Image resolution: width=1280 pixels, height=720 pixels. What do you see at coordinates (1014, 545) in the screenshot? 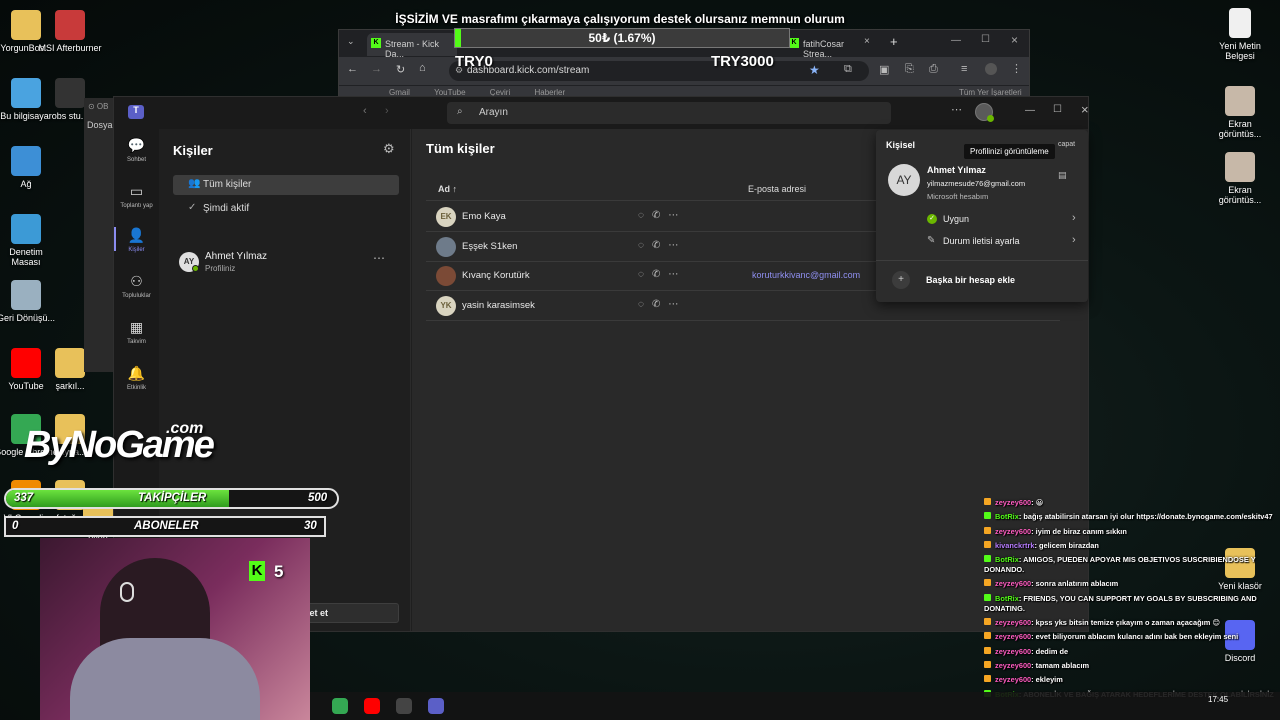
I see `chat-username: kivanckrtrk` at bounding box center [1014, 545].